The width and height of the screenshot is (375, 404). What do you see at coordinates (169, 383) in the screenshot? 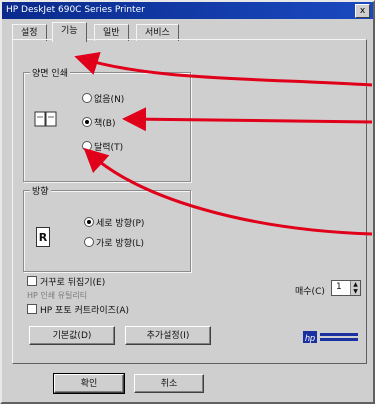
I see `cancel-button: 취소` at bounding box center [169, 383].